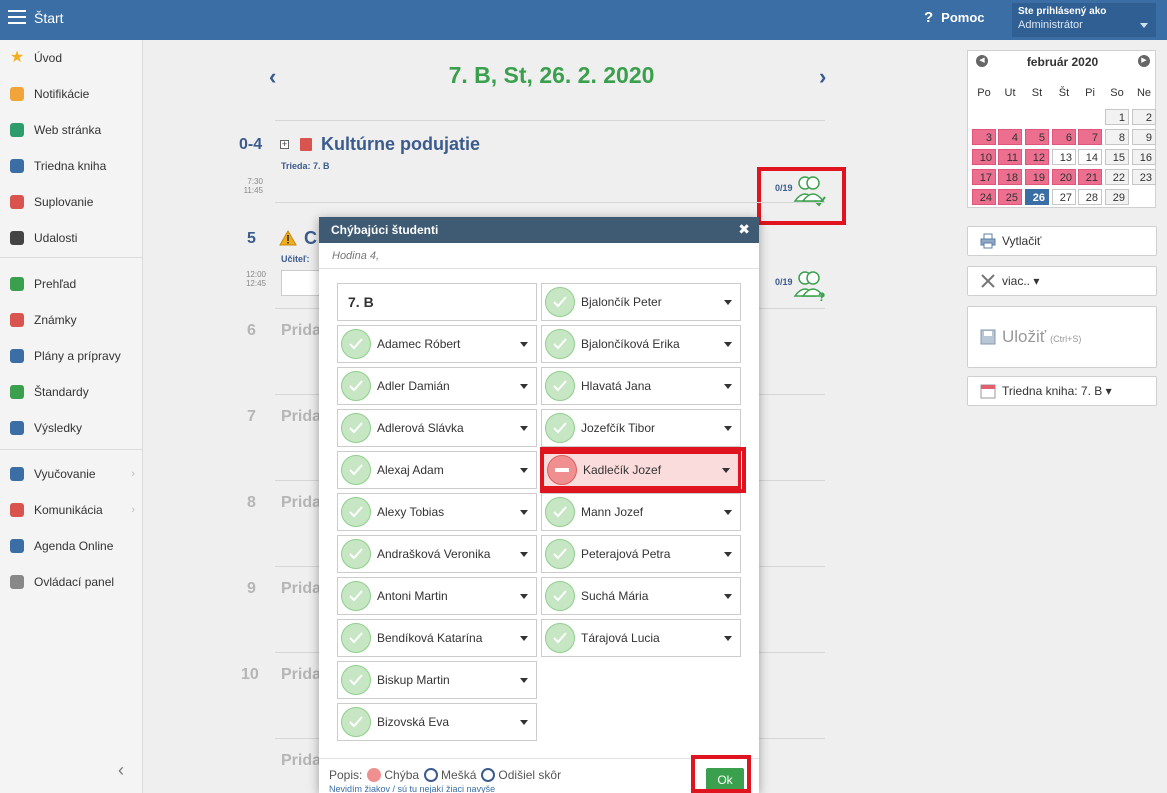 Image resolution: width=1167 pixels, height=793 pixels. What do you see at coordinates (437, 512) in the screenshot?
I see `student-row: Alexy Tobias` at bounding box center [437, 512].